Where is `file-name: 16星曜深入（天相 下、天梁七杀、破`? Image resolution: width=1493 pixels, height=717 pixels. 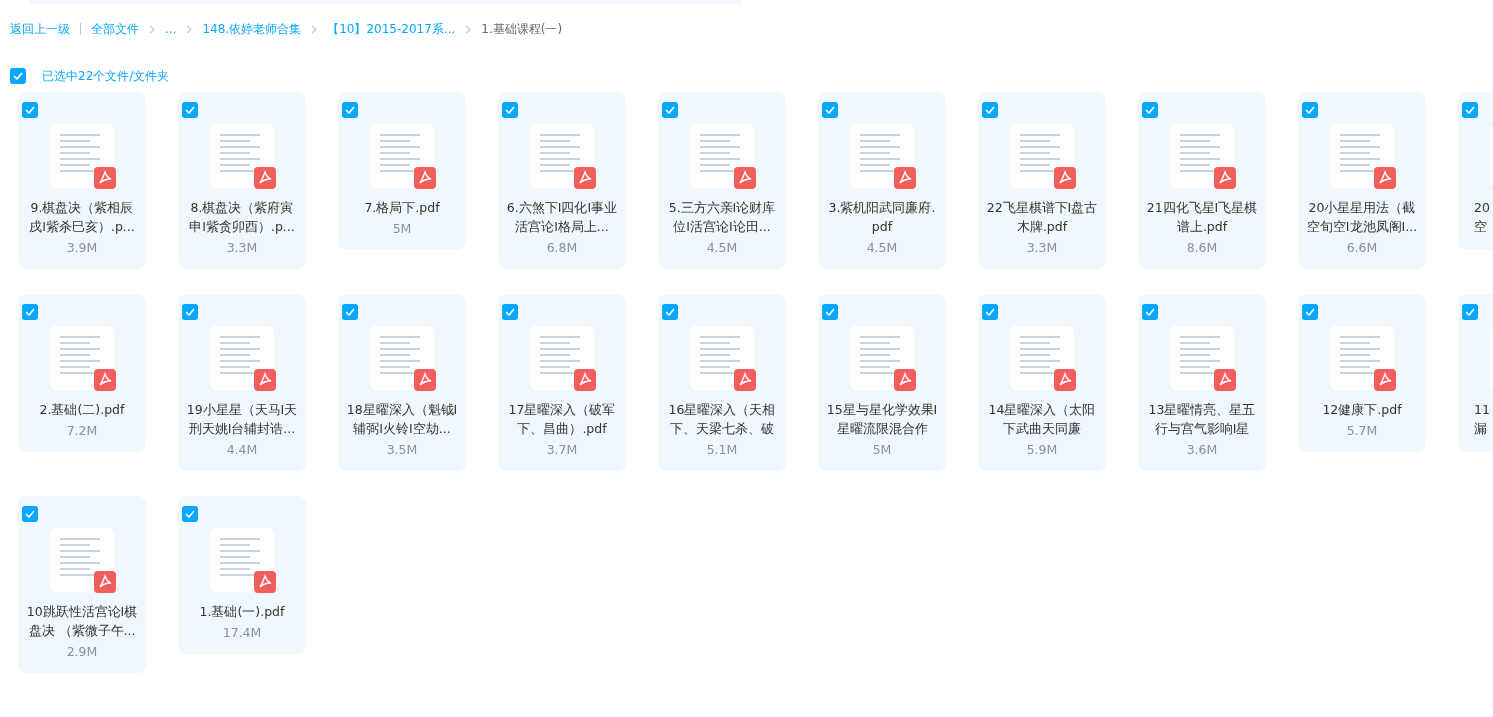
file-name: 16星曜深入（天相 下、天梁七杀、破 is located at coordinates (722, 419).